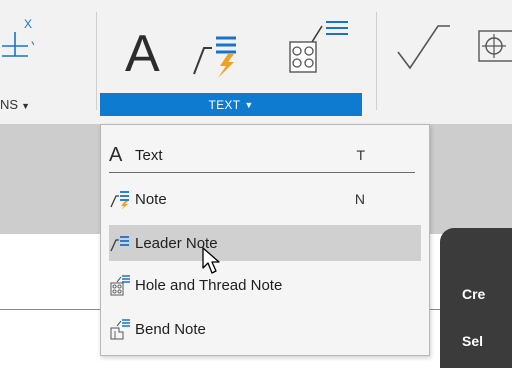 This screenshot has width=512, height=368. I want to click on text-tool-icon: A, so click(142, 54).